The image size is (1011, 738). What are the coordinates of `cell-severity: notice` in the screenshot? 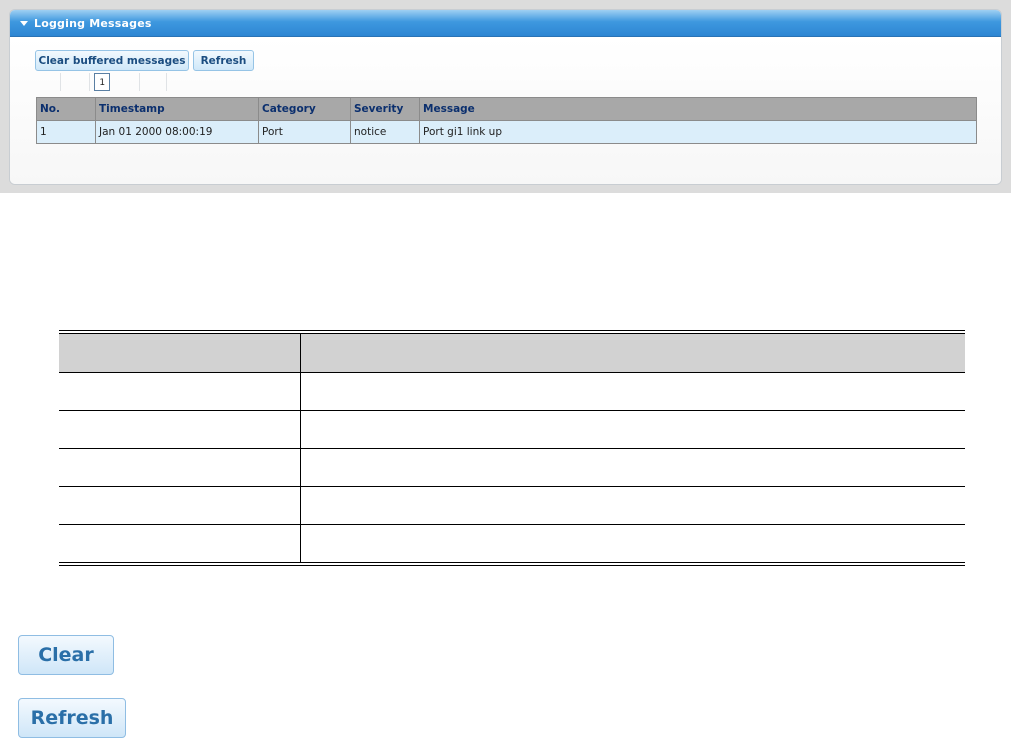 It's located at (385, 132).